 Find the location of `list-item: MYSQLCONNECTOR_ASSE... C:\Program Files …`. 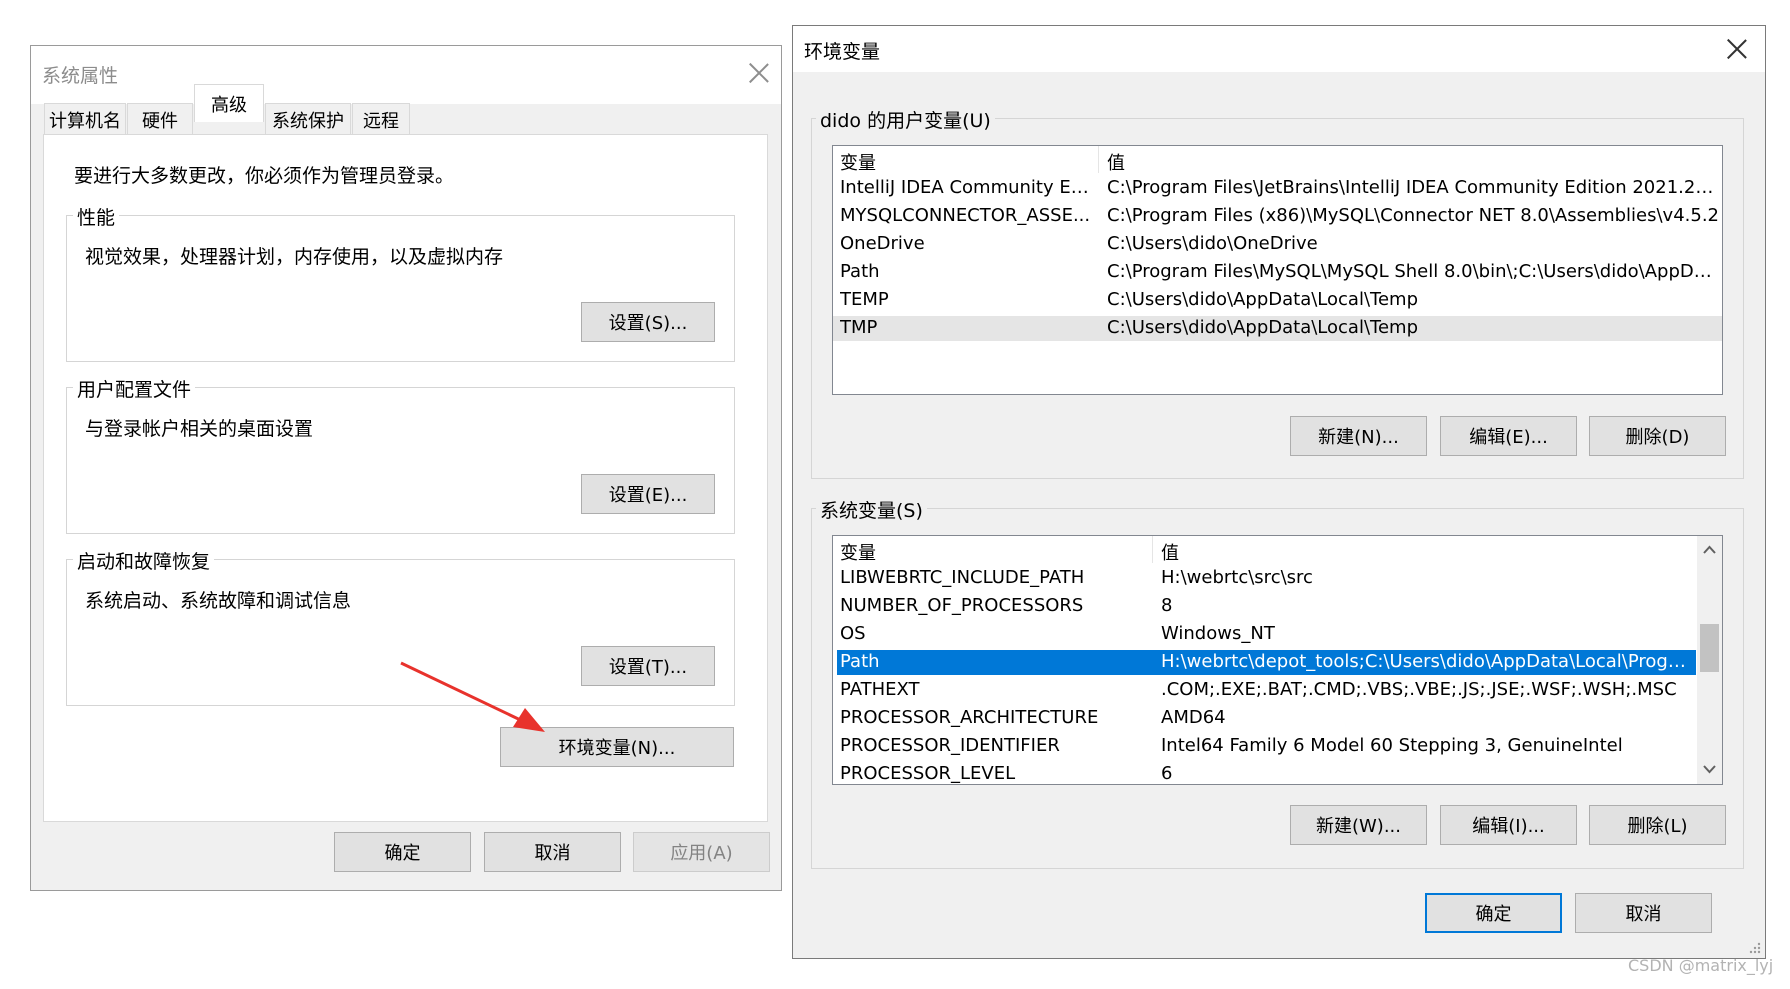

list-item: MYSQLCONNECTOR_ASSE... C:\Program Files … is located at coordinates (1277, 216).